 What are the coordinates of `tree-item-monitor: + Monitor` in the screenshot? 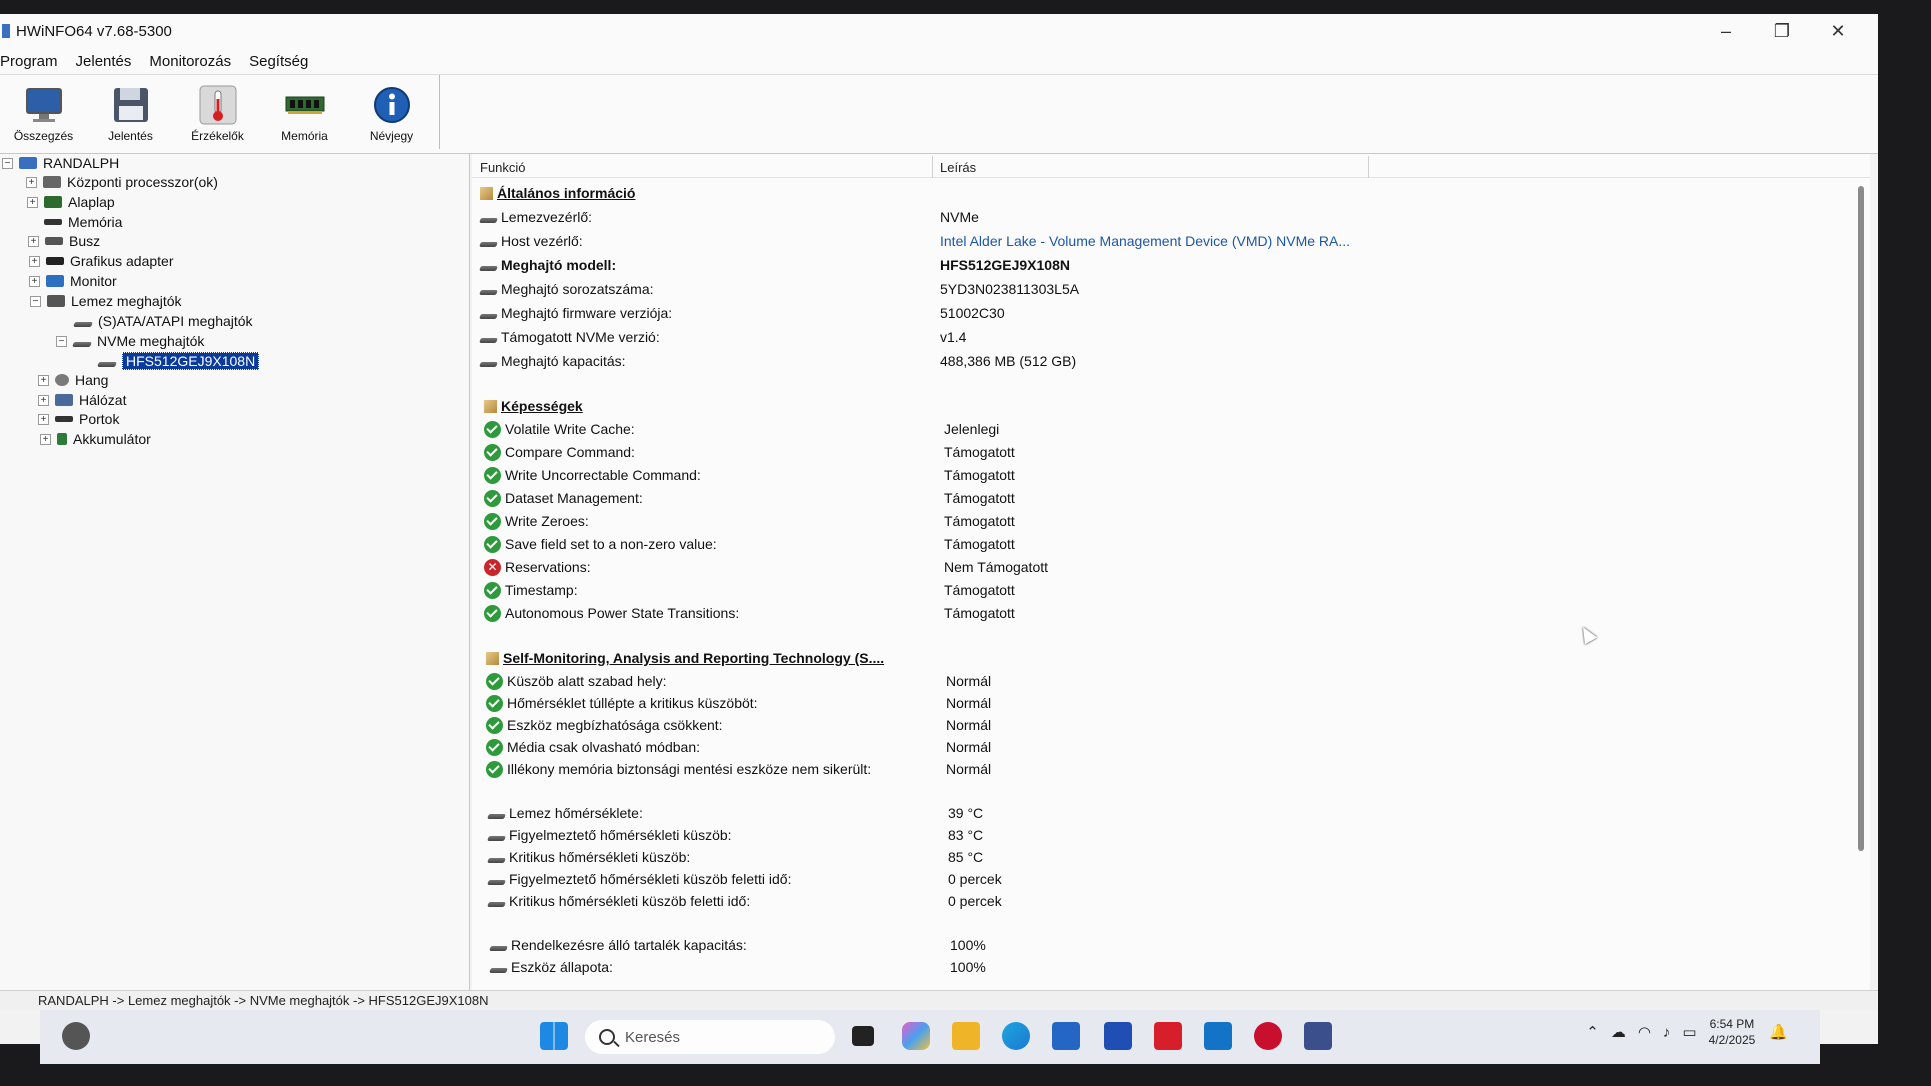 It's located at (73, 281).